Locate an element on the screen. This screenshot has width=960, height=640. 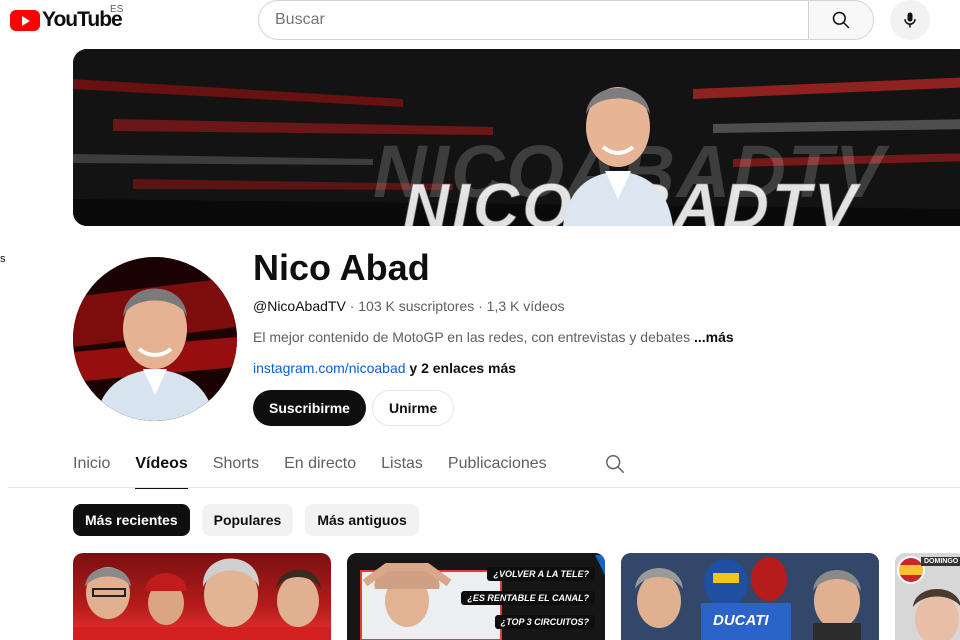
tab-videos: Vídeos is located at coordinates (162, 466).